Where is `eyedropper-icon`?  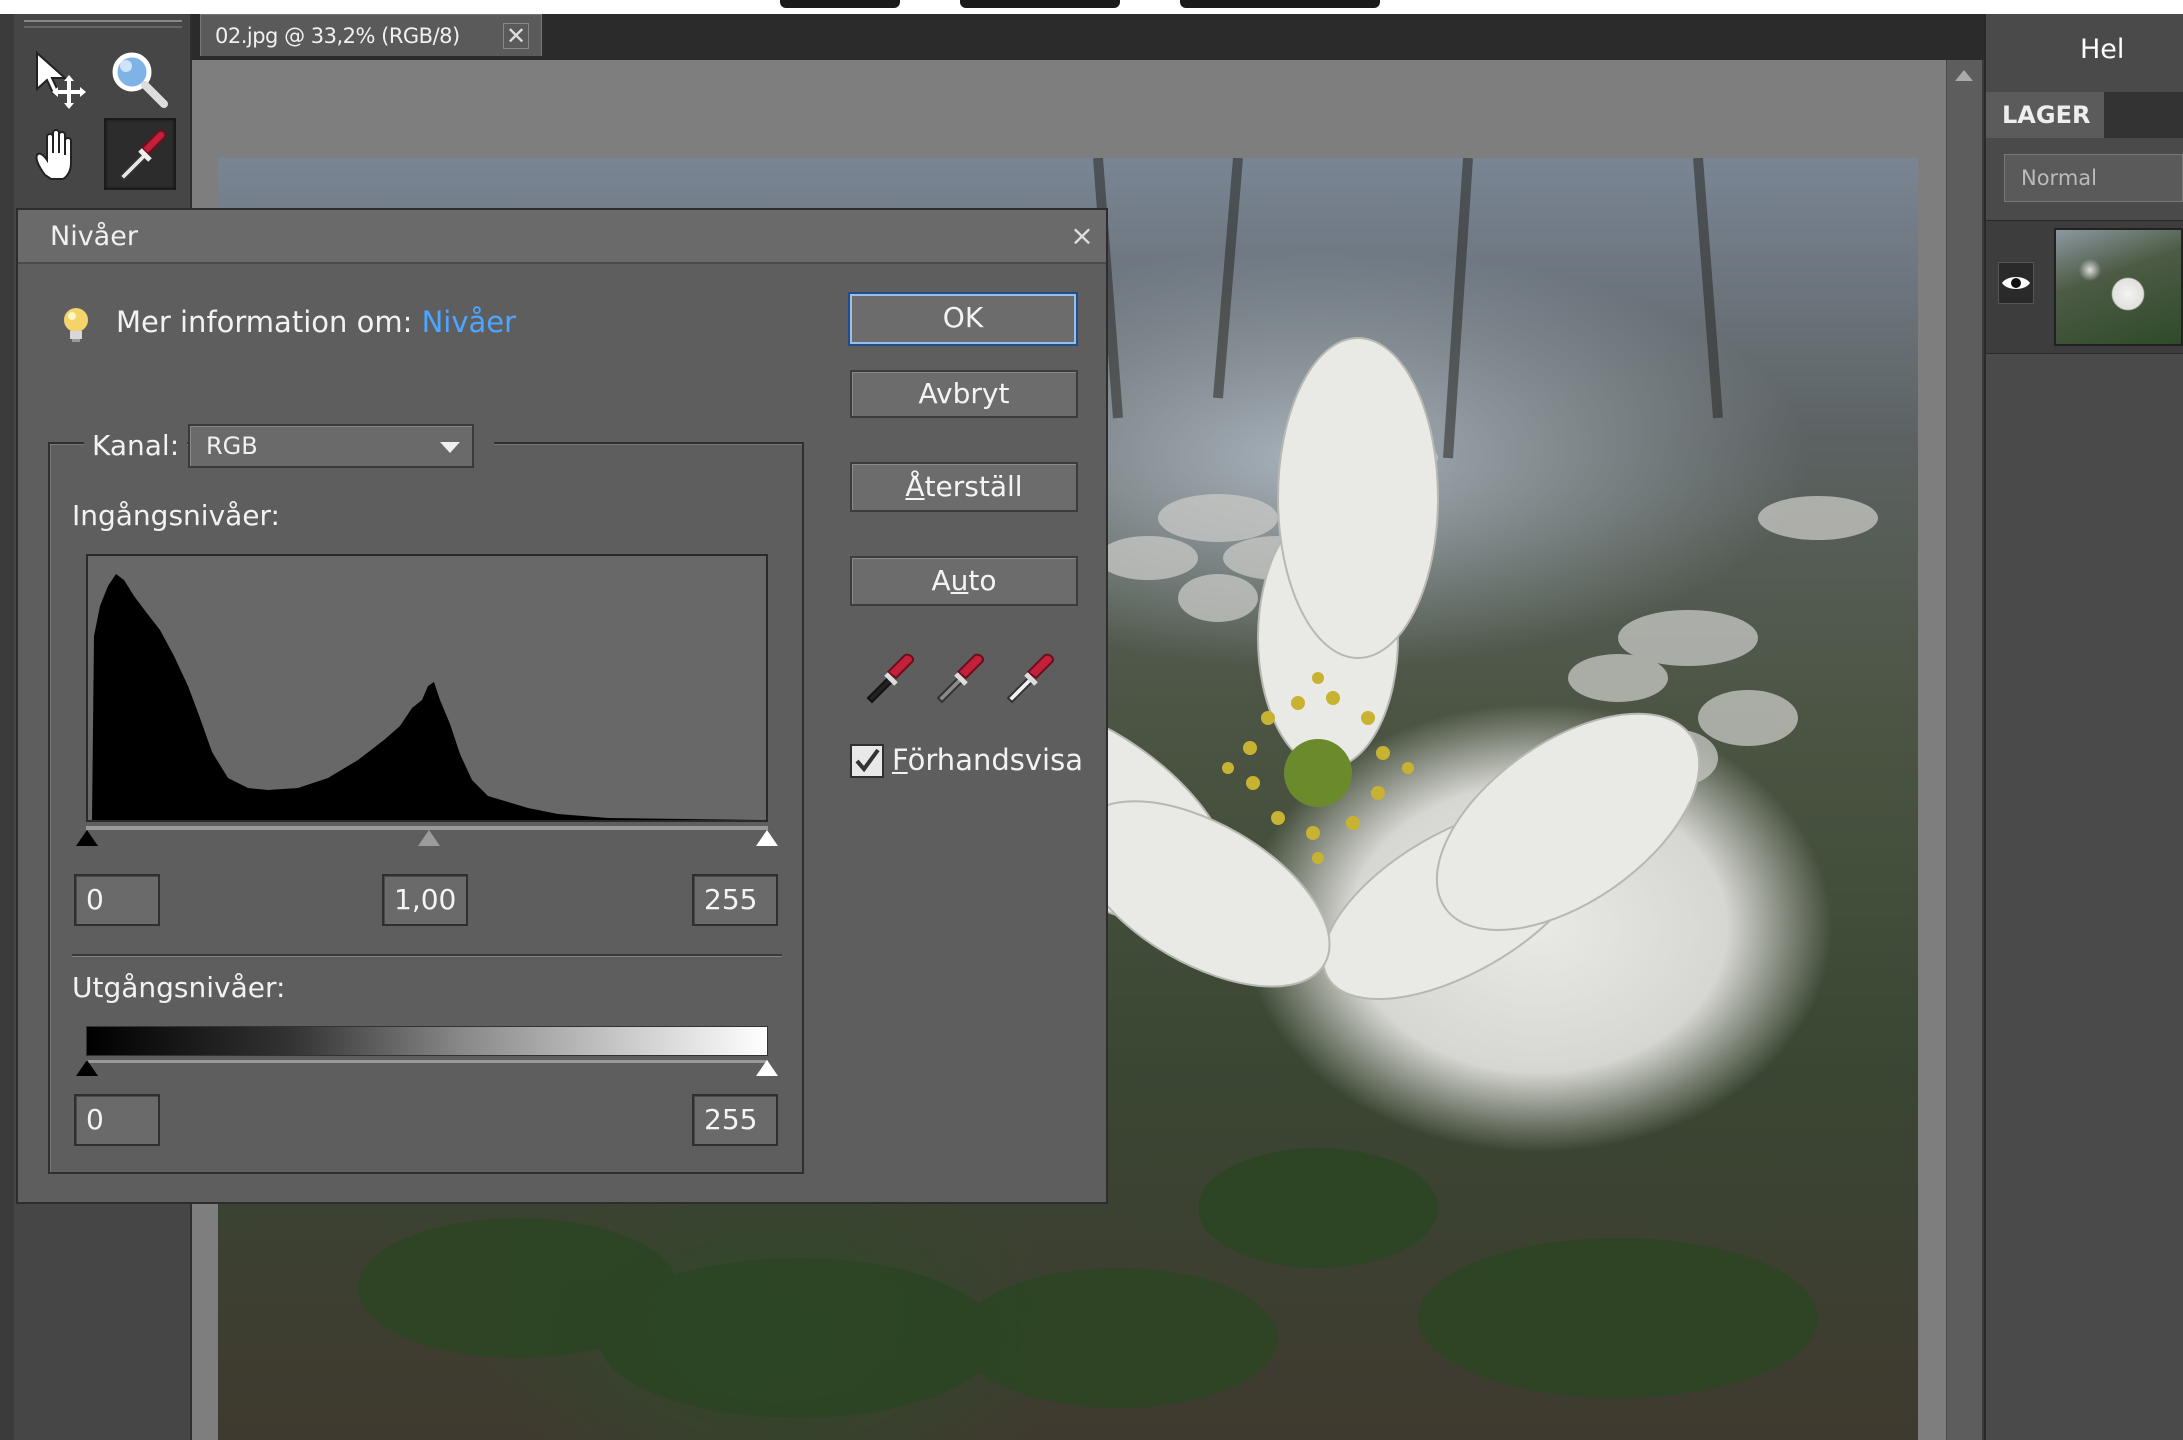
eyedropper-icon is located at coordinates (142, 155).